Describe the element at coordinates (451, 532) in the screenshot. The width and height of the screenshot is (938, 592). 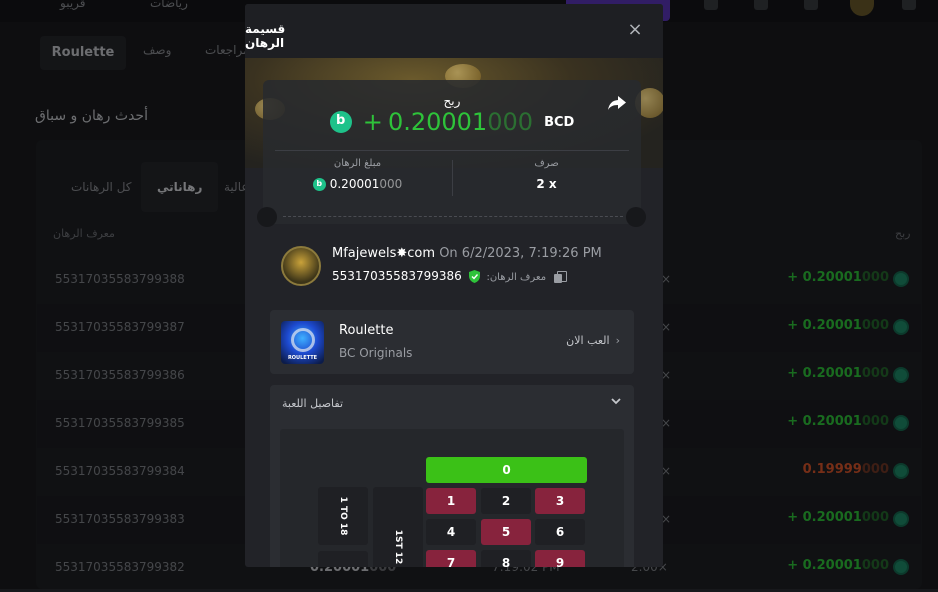
I see `roulette-cell-4: 4` at that location.